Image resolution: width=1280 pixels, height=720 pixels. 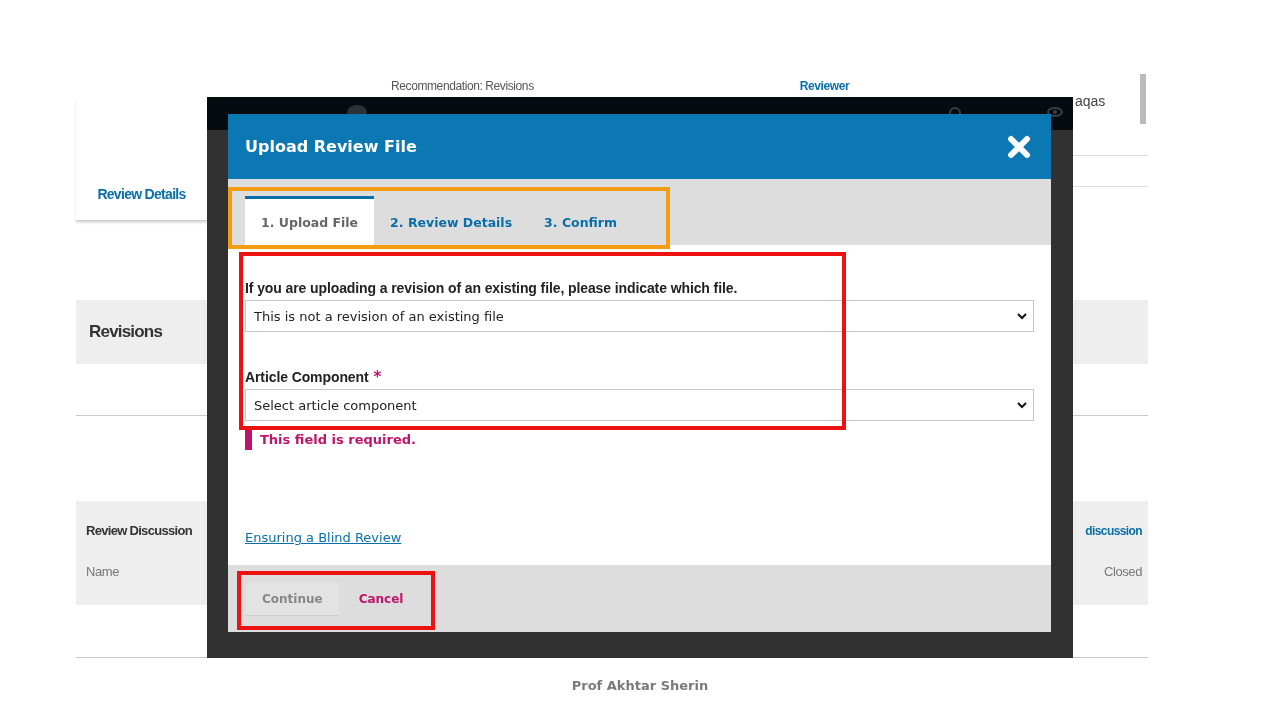 I want to click on tab: 2. Review Details, so click(x=451, y=220).